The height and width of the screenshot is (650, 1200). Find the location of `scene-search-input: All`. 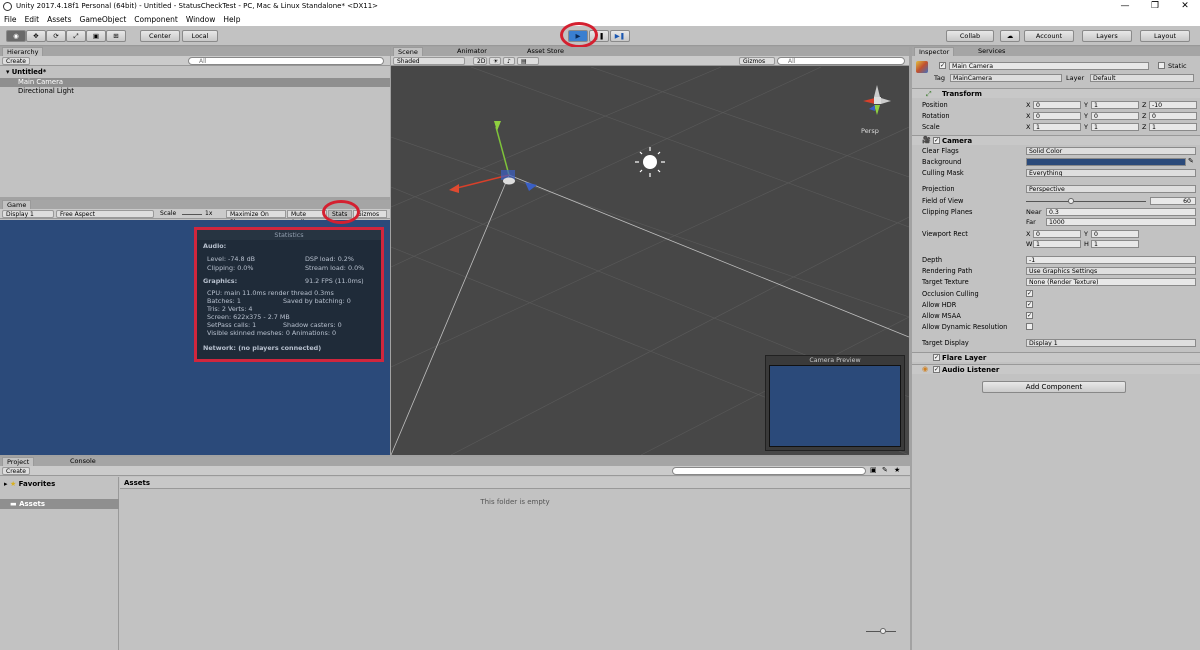

scene-search-input: All is located at coordinates (841, 61).